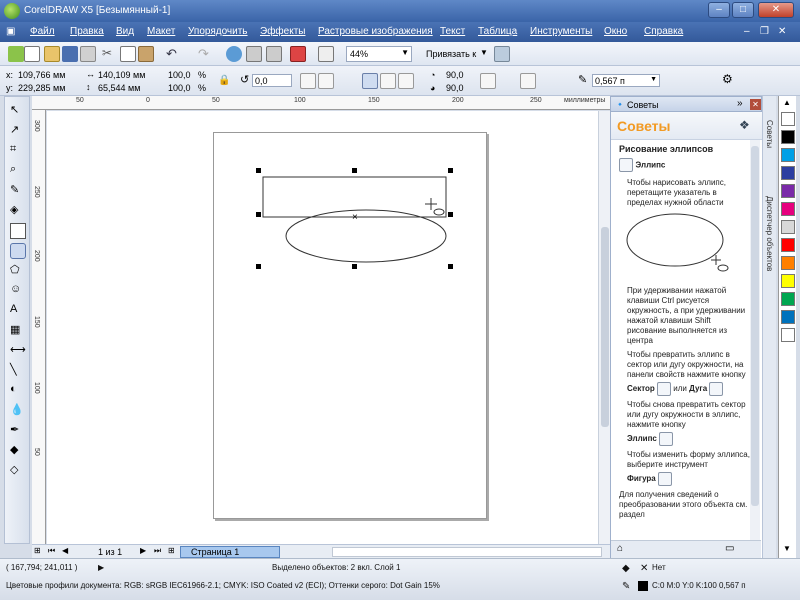  What do you see at coordinates (230, 552) in the screenshot?
I see `page-tab: Страница 1` at bounding box center [230, 552].